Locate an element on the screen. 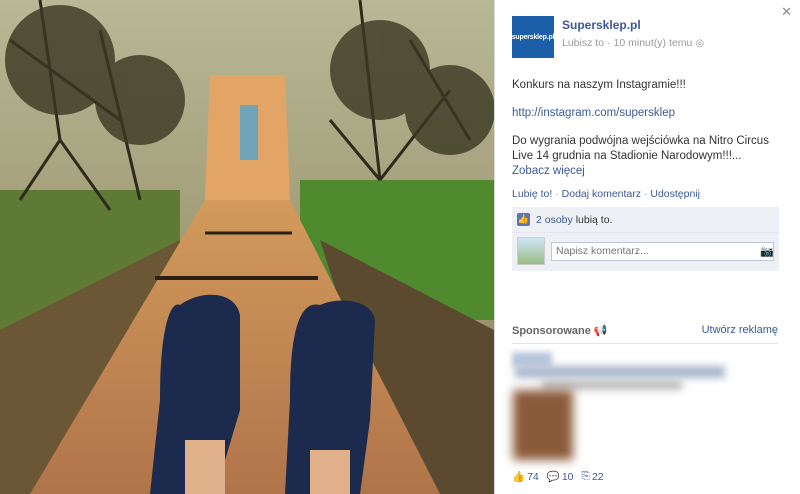 This screenshot has height=494, width=800. meta-like-link: Lubisz to is located at coordinates (583, 43).